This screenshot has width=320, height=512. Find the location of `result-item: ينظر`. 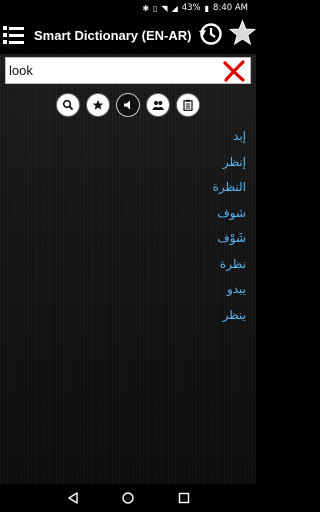

result-item: ينظر is located at coordinates (146, 316).